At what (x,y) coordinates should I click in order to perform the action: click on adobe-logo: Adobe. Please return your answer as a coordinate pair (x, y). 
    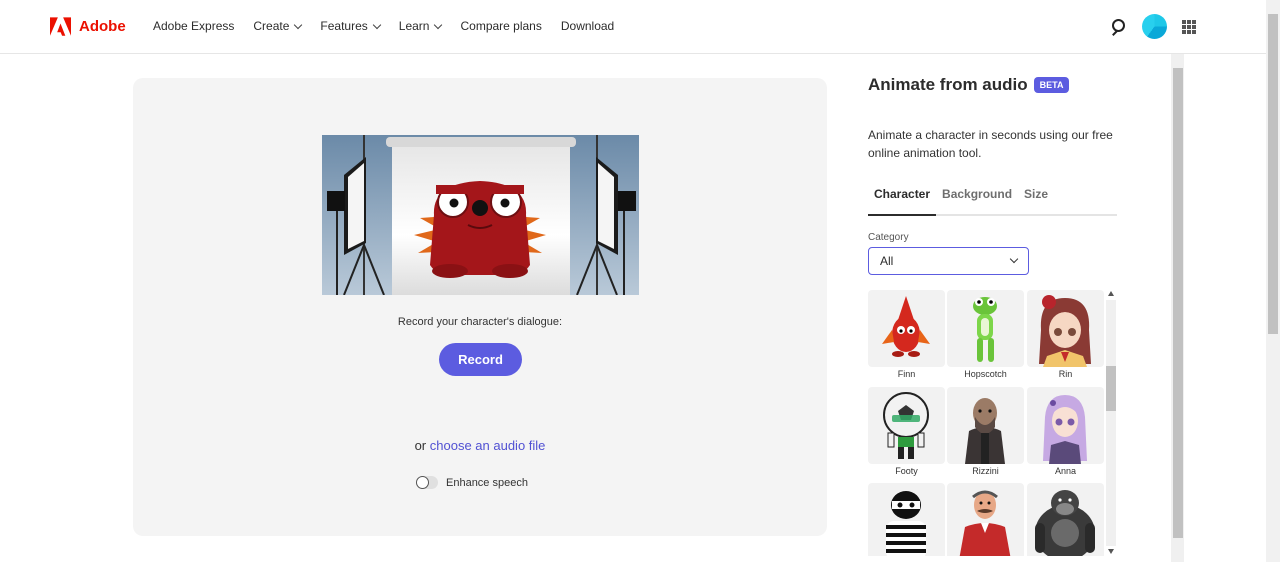
    Looking at the image, I should click on (88, 26).